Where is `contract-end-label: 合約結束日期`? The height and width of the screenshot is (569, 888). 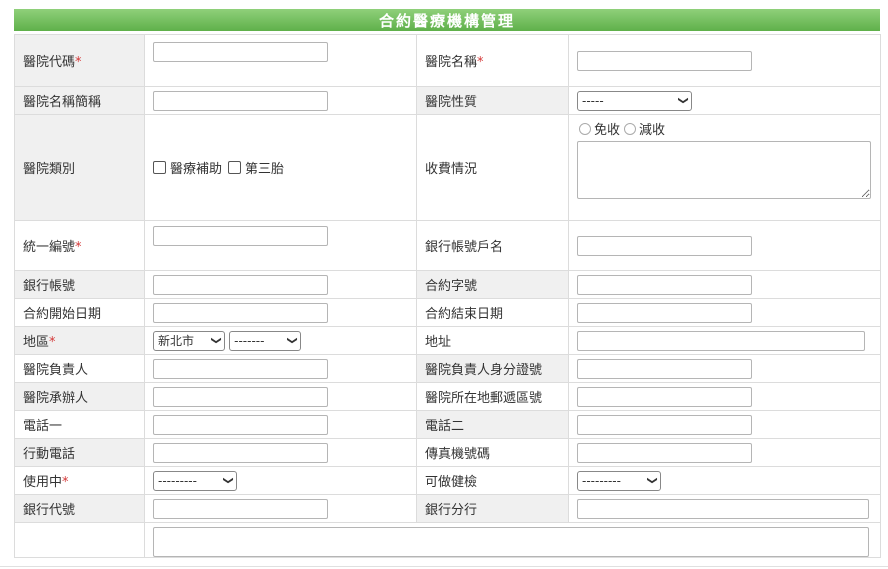
contract-end-label: 合約結束日期 is located at coordinates (492, 312).